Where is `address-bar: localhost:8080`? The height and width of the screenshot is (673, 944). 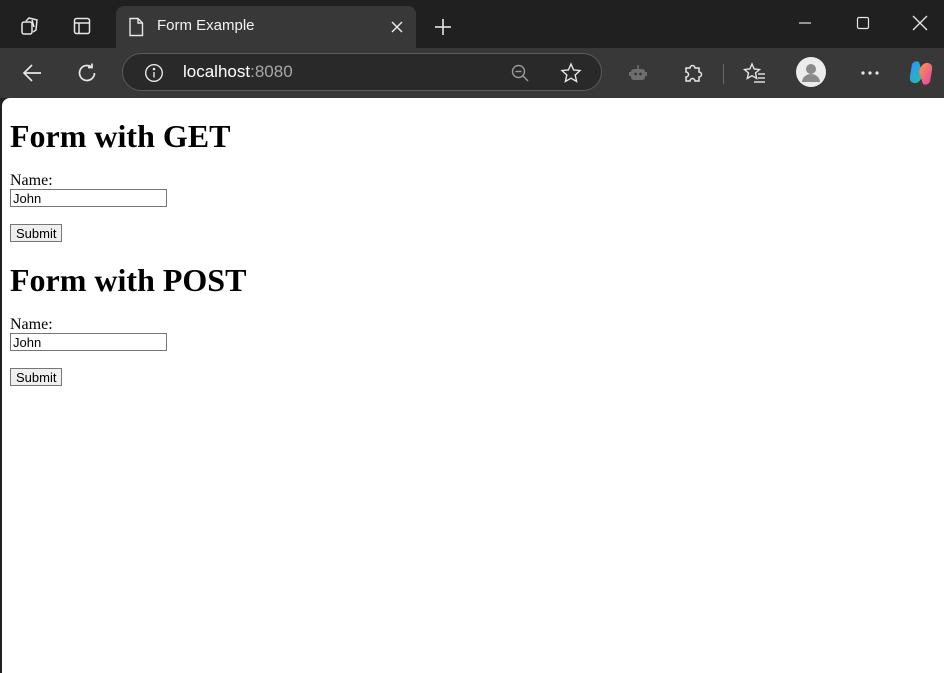 address-bar: localhost:8080 is located at coordinates (362, 72).